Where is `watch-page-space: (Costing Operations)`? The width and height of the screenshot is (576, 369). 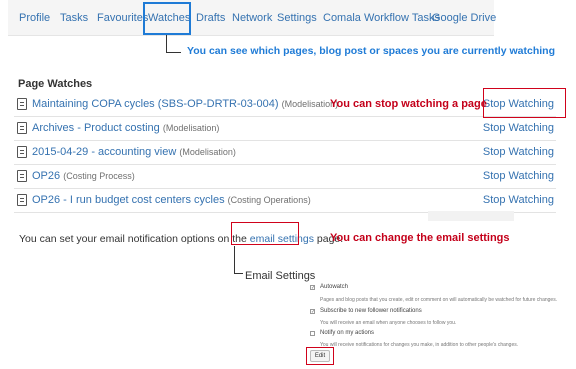
watch-page-space: (Costing Operations) is located at coordinates (269, 200).